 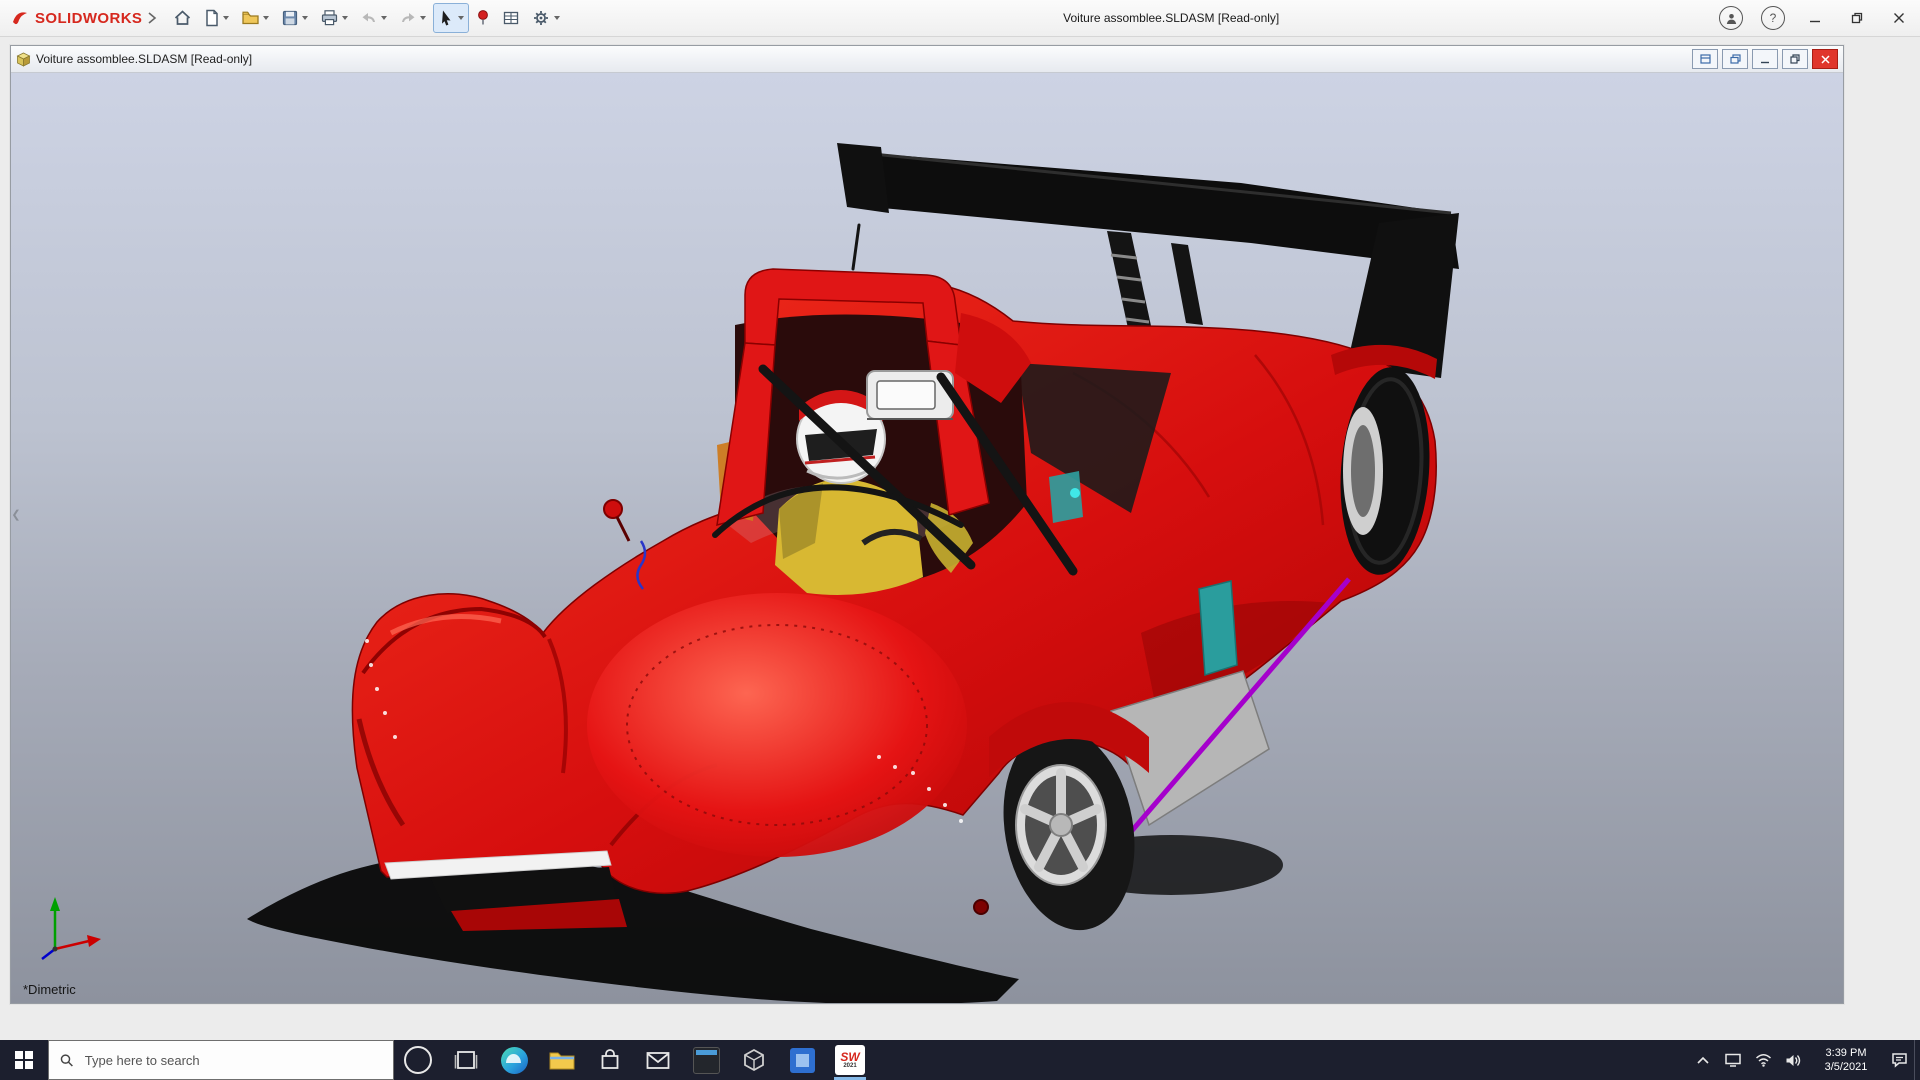 I want to click on show-desktop-button, so click(x=1917, y=1060).